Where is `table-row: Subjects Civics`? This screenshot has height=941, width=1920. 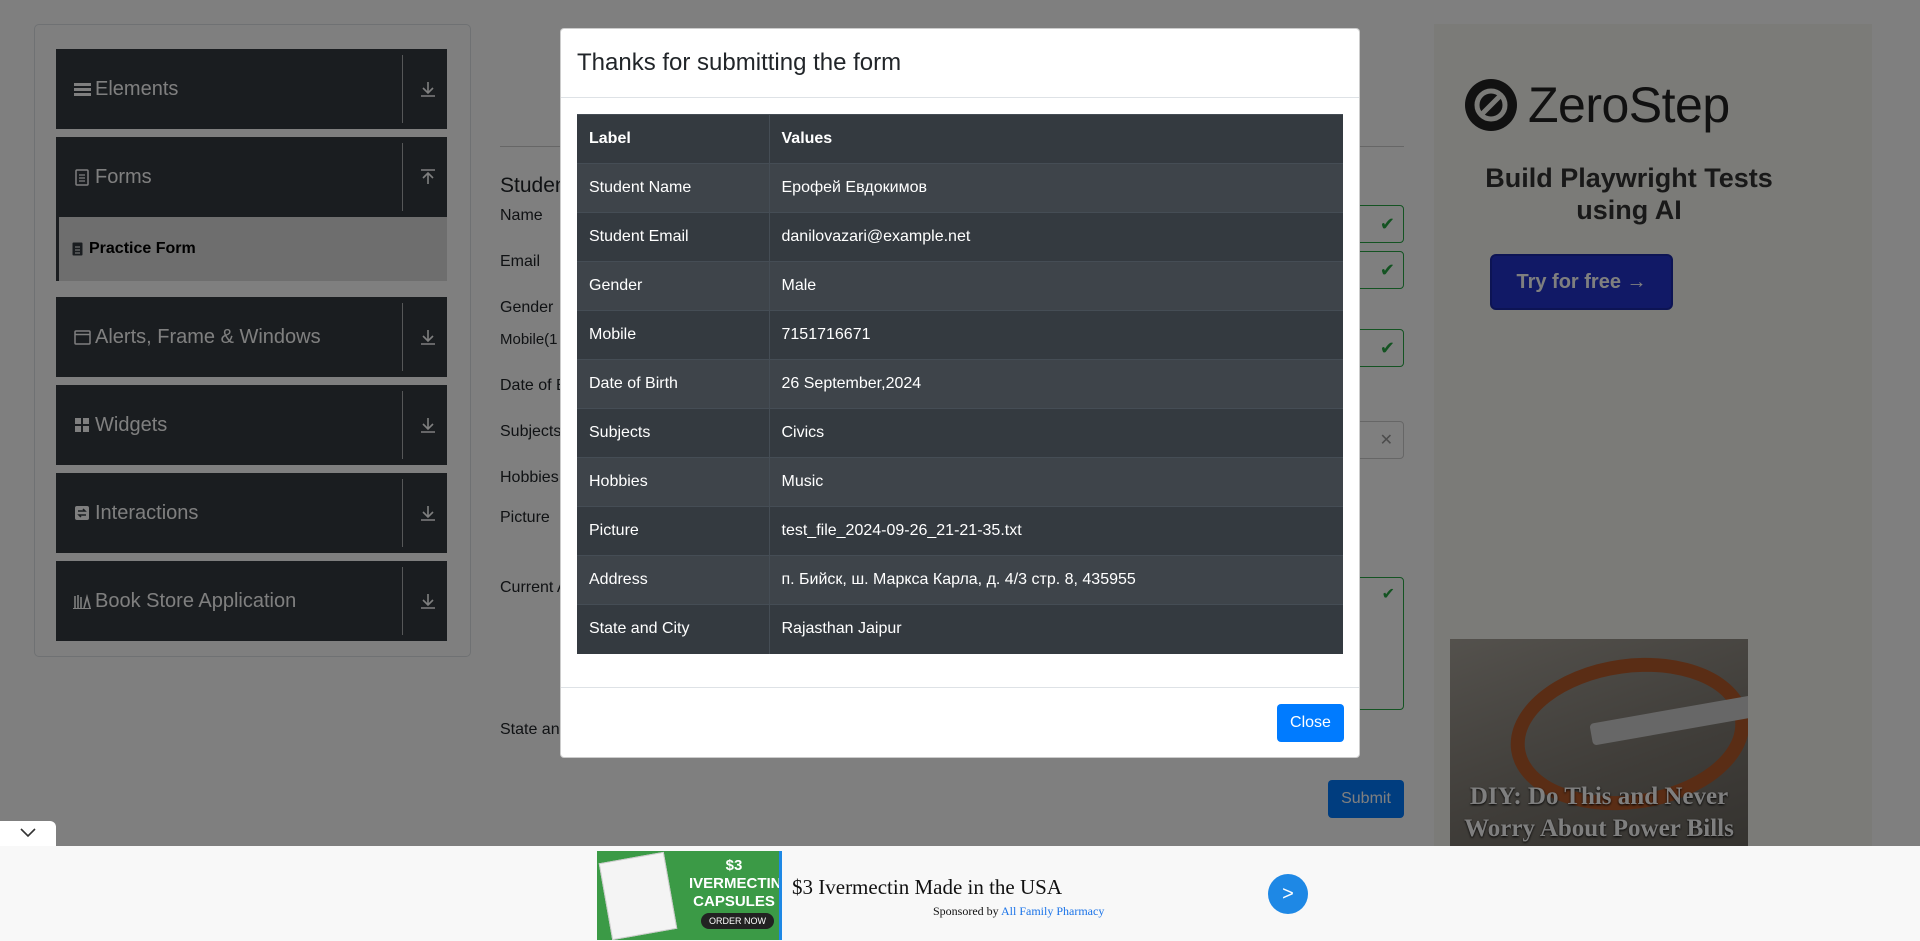
table-row: Subjects Civics is located at coordinates (960, 433).